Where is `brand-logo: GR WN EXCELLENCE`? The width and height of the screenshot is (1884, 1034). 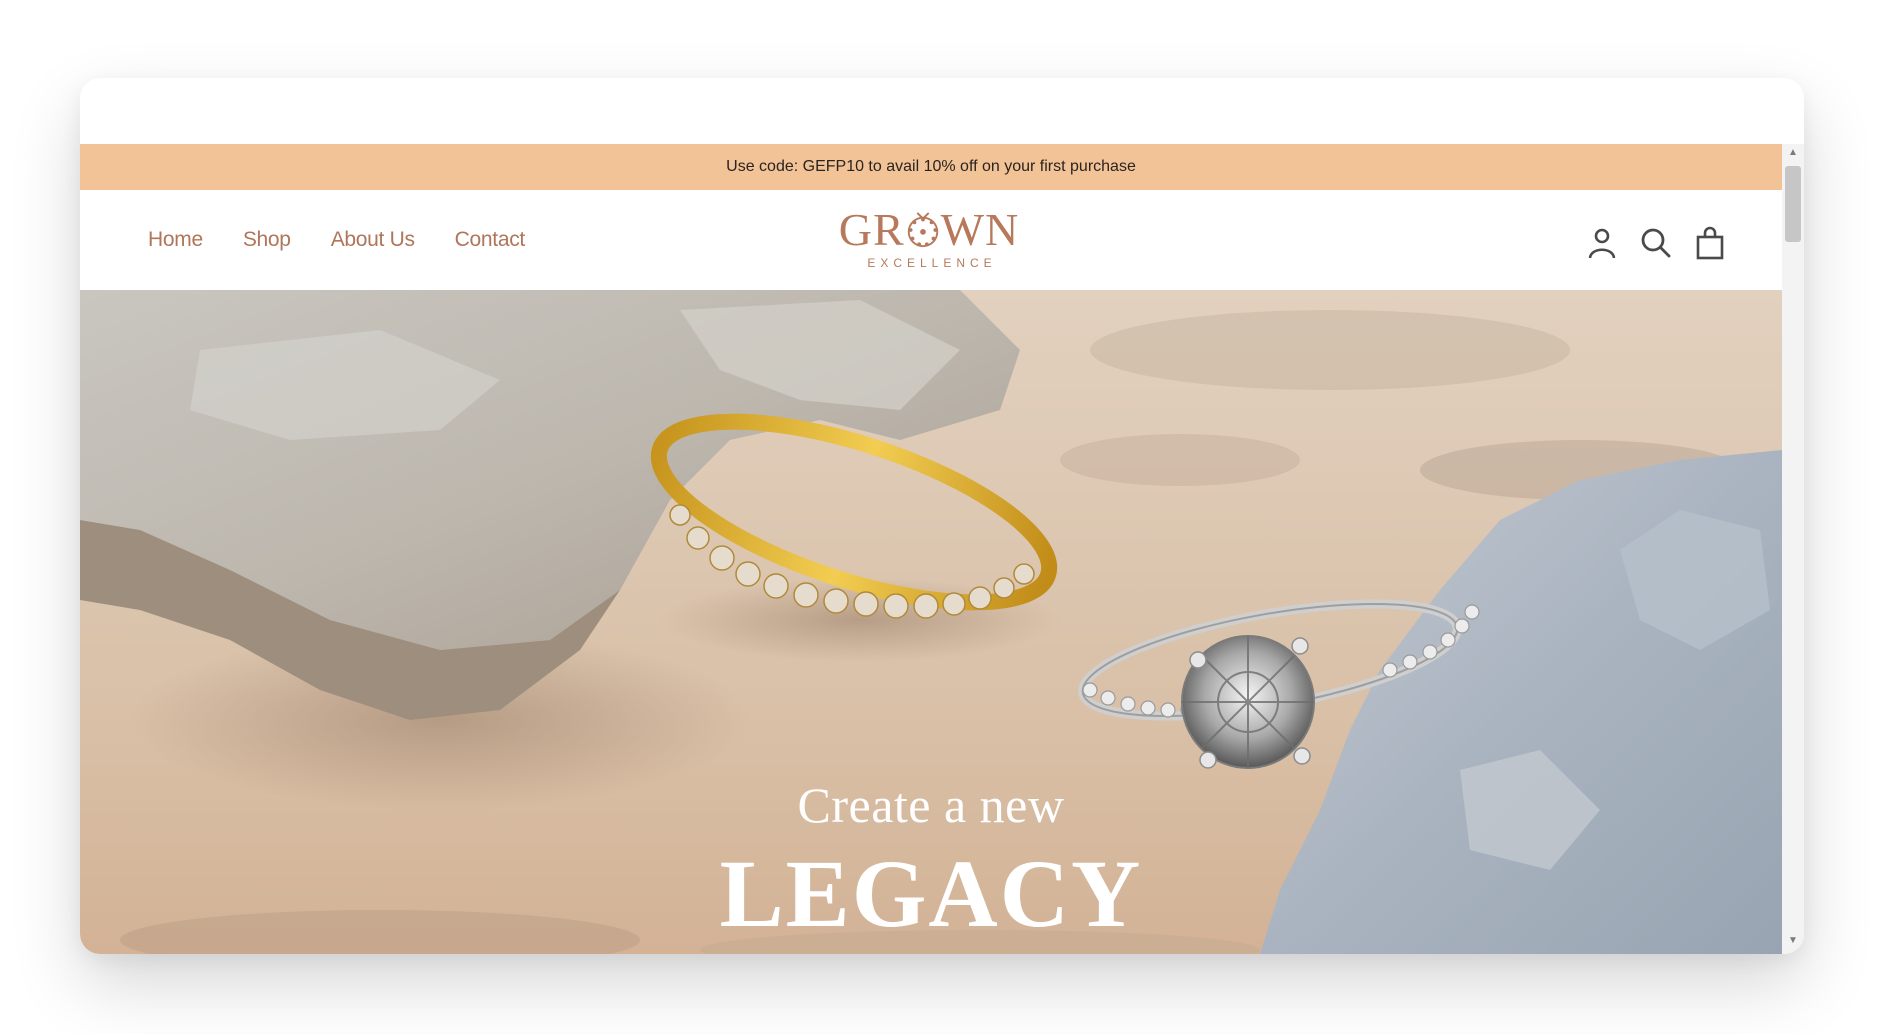
brand-logo: GR WN EXCELLENCE is located at coordinates (929, 238).